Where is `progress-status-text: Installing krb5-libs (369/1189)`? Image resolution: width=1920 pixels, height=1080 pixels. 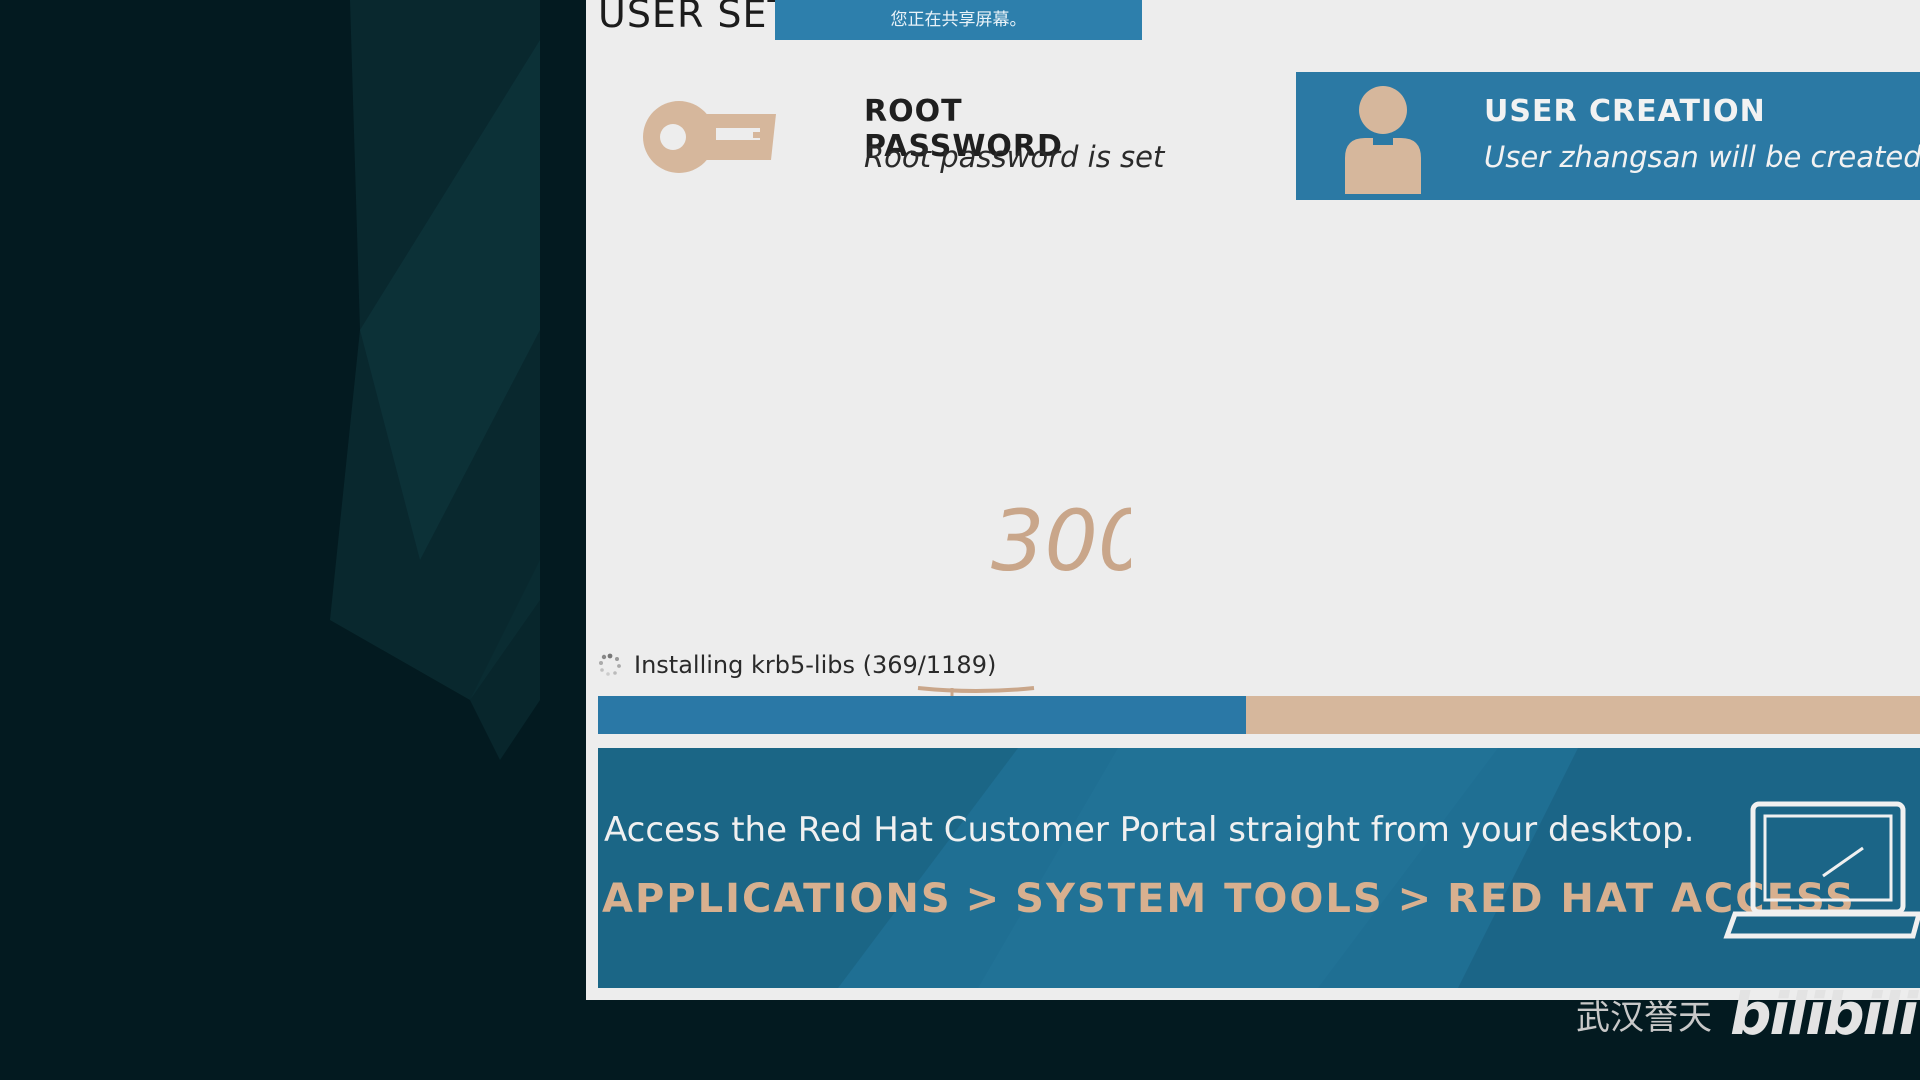 progress-status-text: Installing krb5-libs (369/1189) is located at coordinates (815, 665).